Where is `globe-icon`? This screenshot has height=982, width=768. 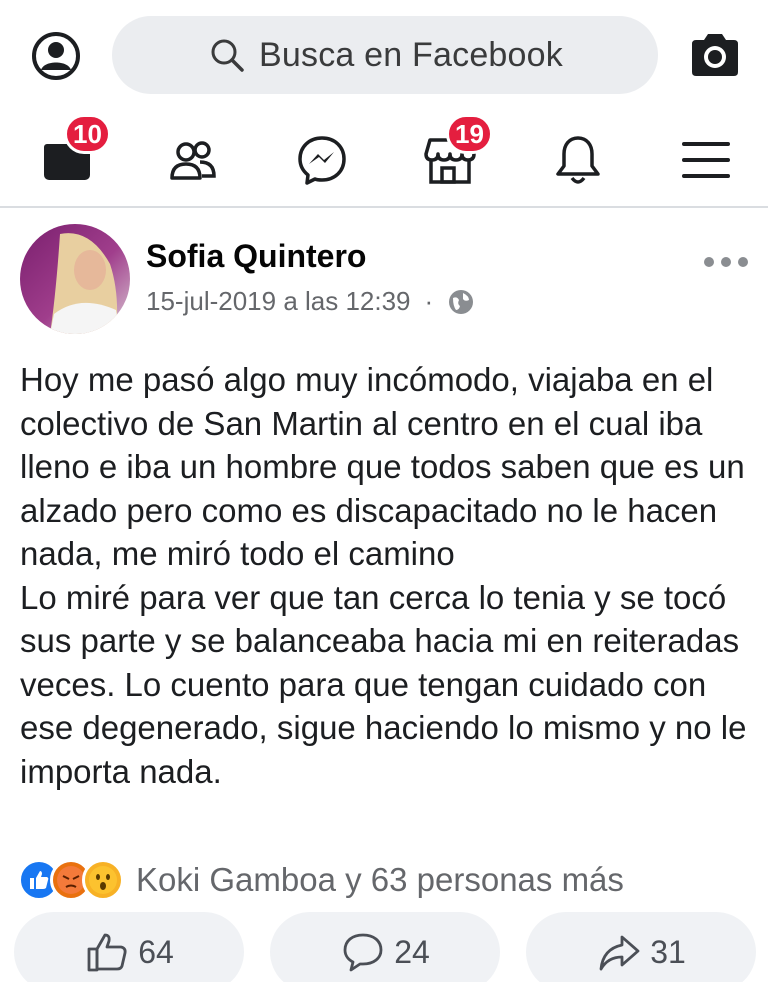 globe-icon is located at coordinates (461, 301).